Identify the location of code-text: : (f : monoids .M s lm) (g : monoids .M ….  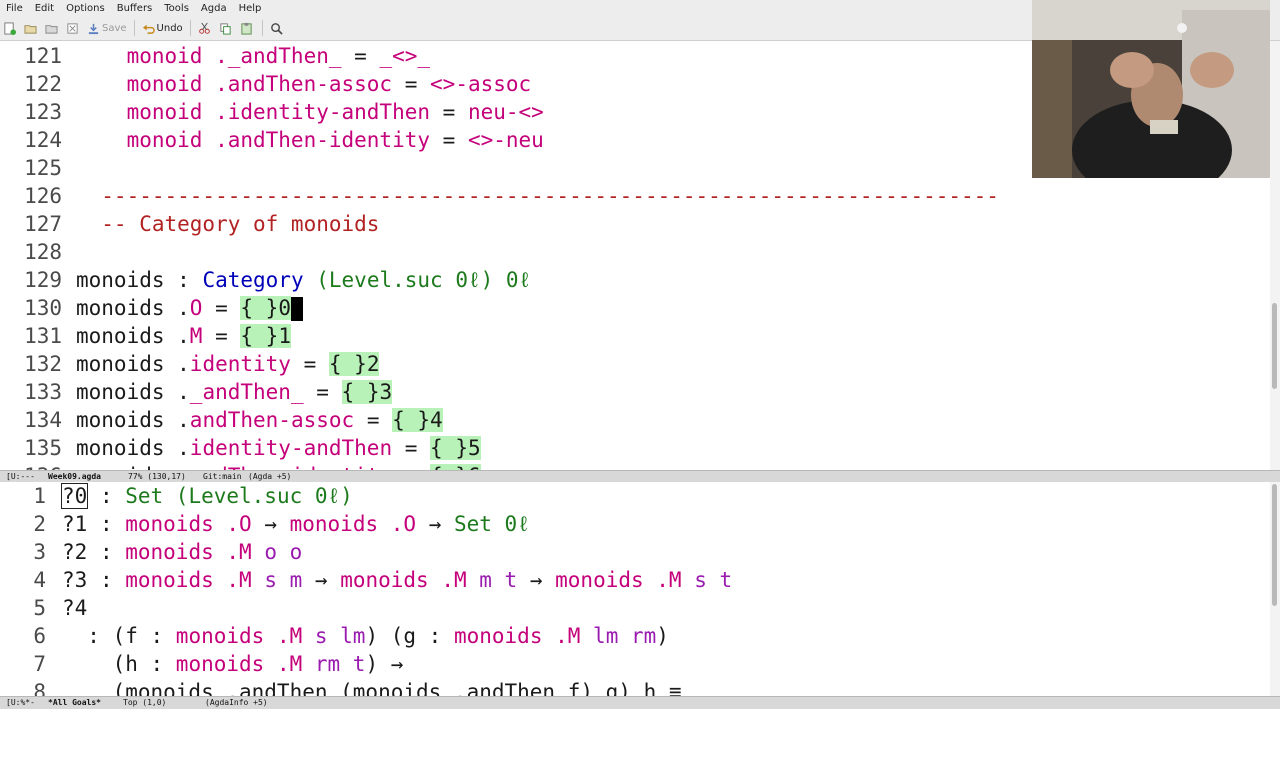
(365, 636).